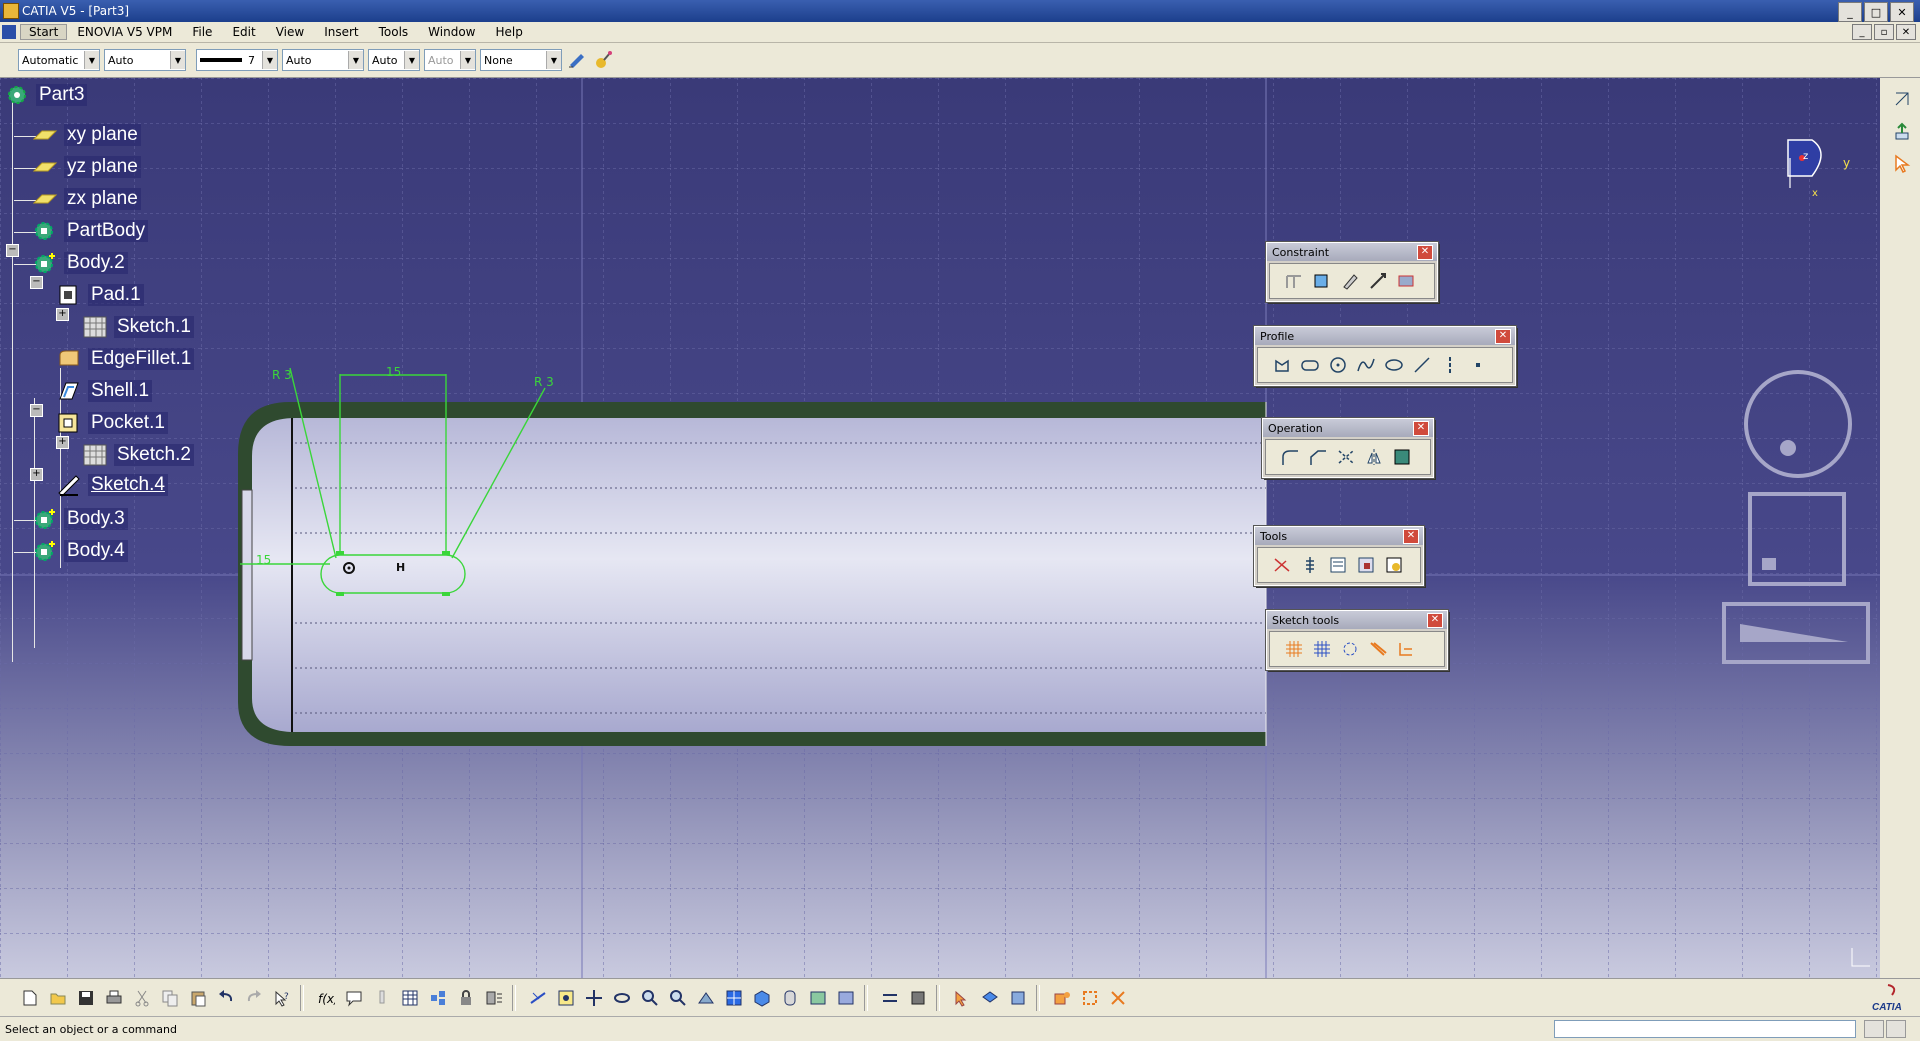  Describe the element at coordinates (36, 474) in the screenshot. I see `expand-sketch4-toggle: +` at that location.